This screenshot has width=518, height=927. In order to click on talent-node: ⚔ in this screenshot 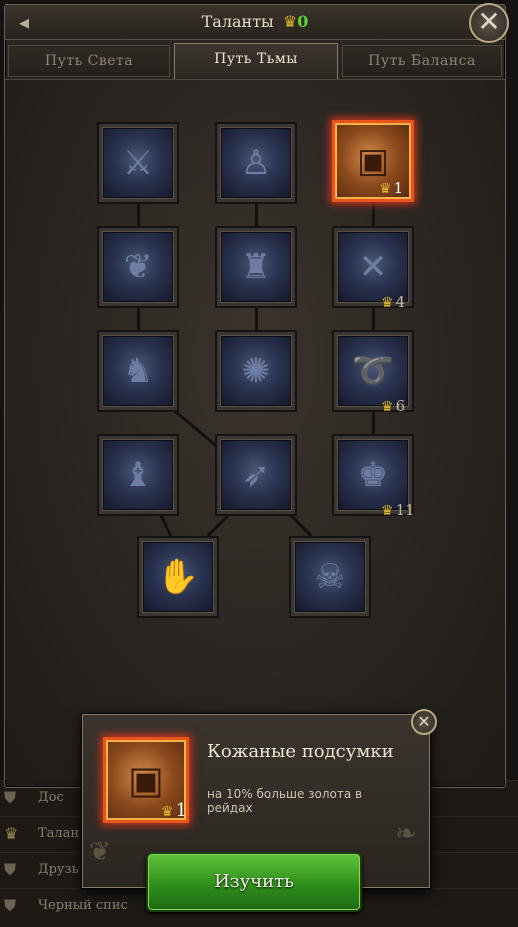, I will do `click(138, 163)`.